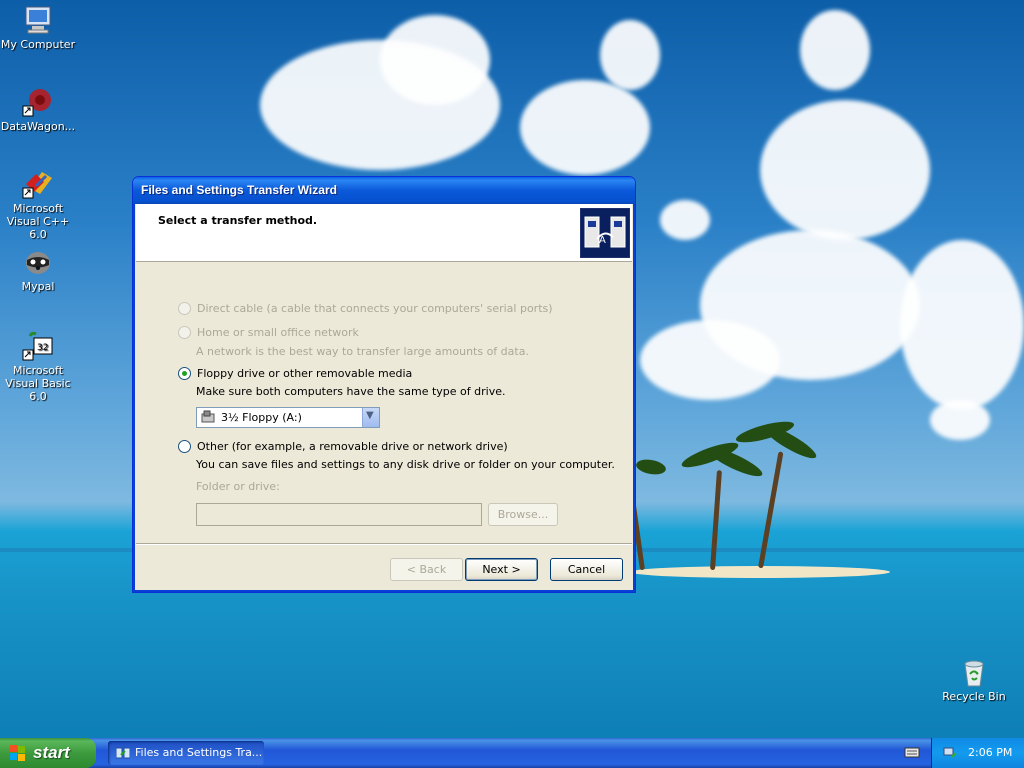 Image resolution: width=1024 pixels, height=768 pixels. What do you see at coordinates (238, 486) in the screenshot?
I see `folder-label: Folder or drive:` at bounding box center [238, 486].